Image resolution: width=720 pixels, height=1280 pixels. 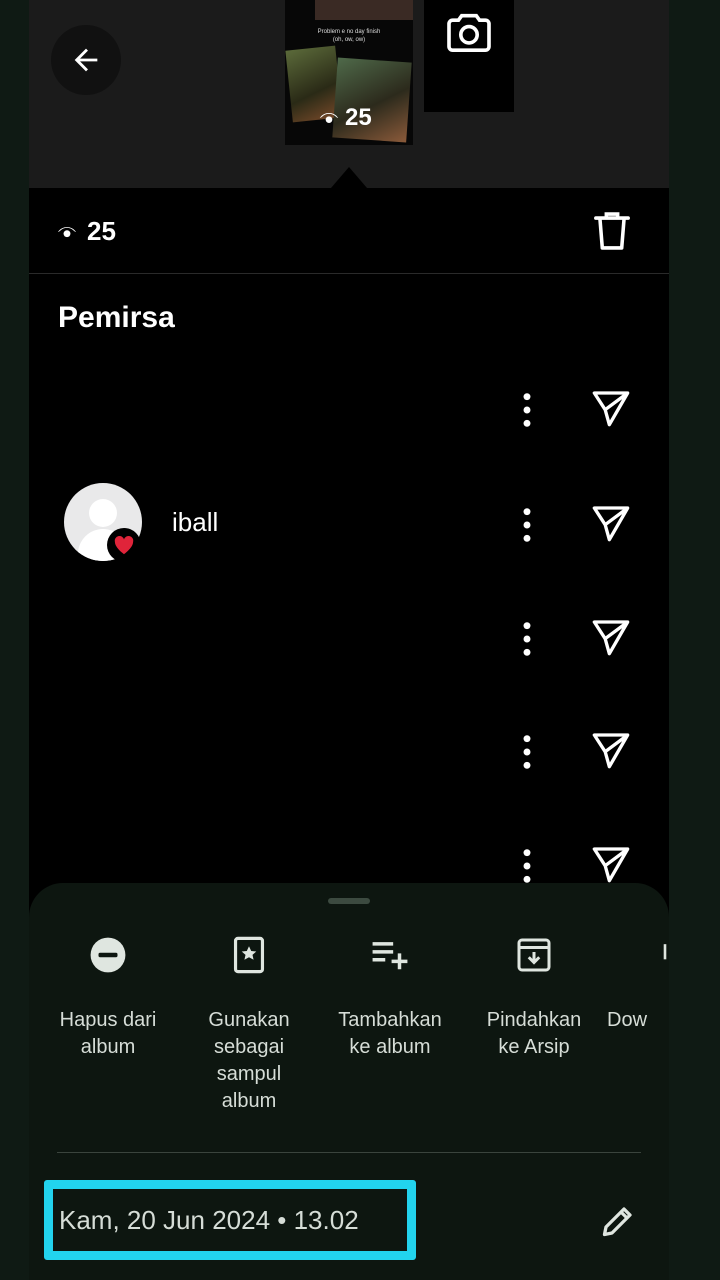 I want to click on date-highlight: Kam, 20 Jun 2024 • 13.02, so click(x=230, y=1220).